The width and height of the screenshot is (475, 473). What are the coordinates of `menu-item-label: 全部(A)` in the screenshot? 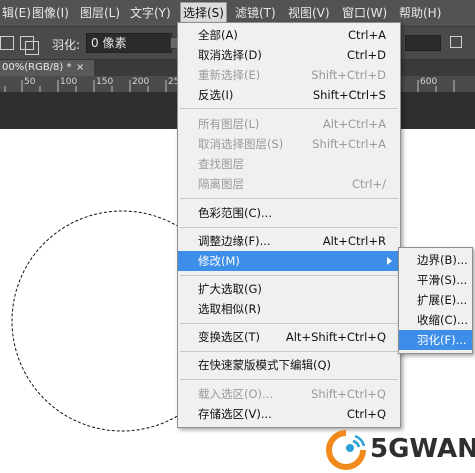 It's located at (218, 35).